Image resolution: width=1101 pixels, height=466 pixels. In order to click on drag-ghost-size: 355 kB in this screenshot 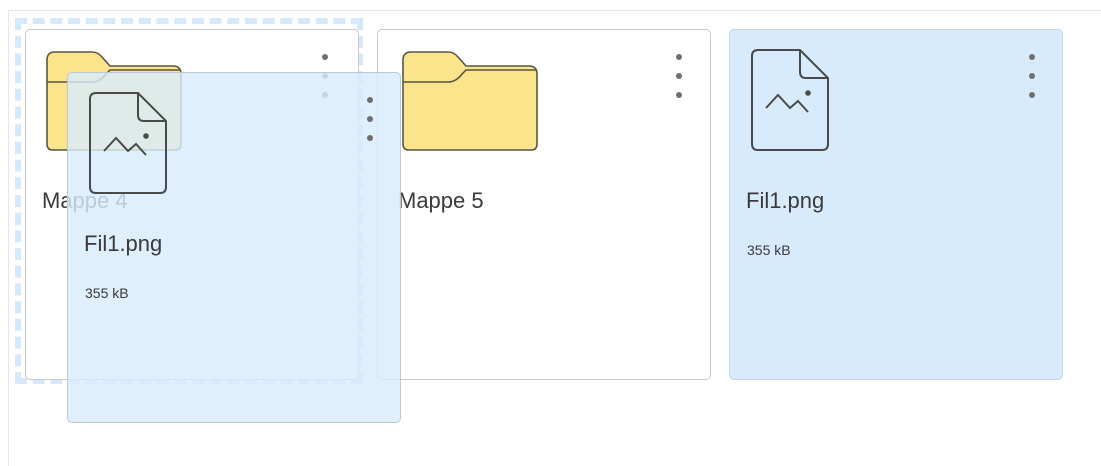, I will do `click(107, 293)`.